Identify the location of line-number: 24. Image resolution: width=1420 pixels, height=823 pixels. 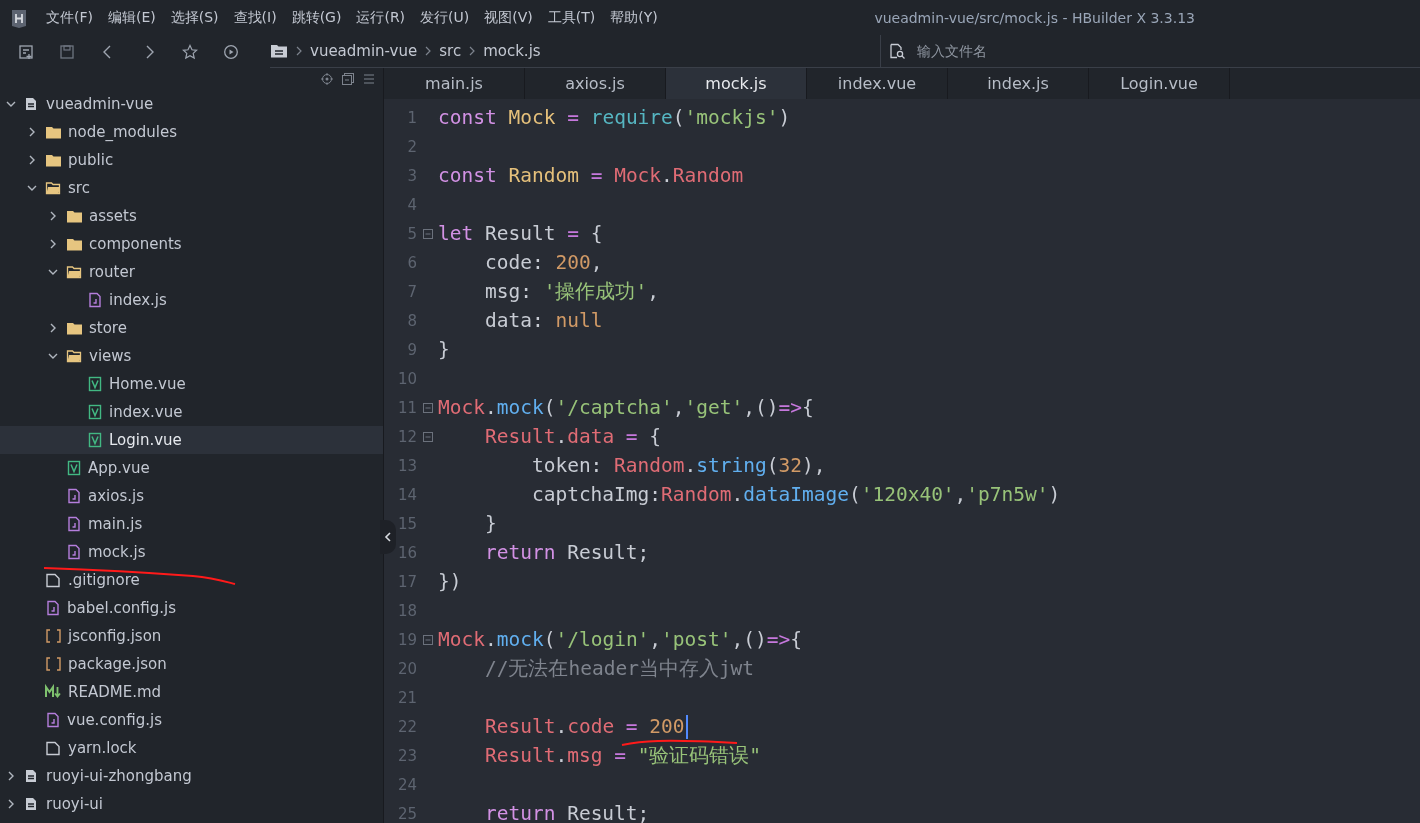
(406, 784).